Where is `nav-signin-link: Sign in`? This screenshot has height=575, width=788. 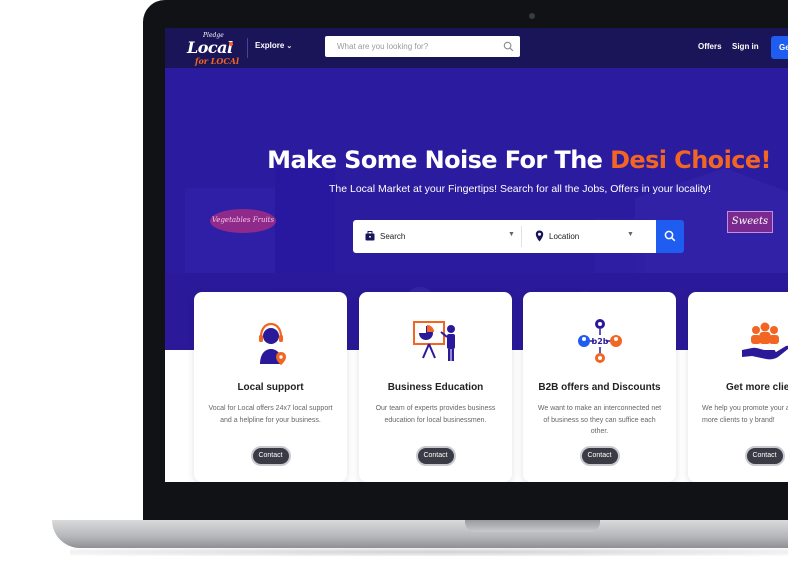 nav-signin-link: Sign in is located at coordinates (745, 46).